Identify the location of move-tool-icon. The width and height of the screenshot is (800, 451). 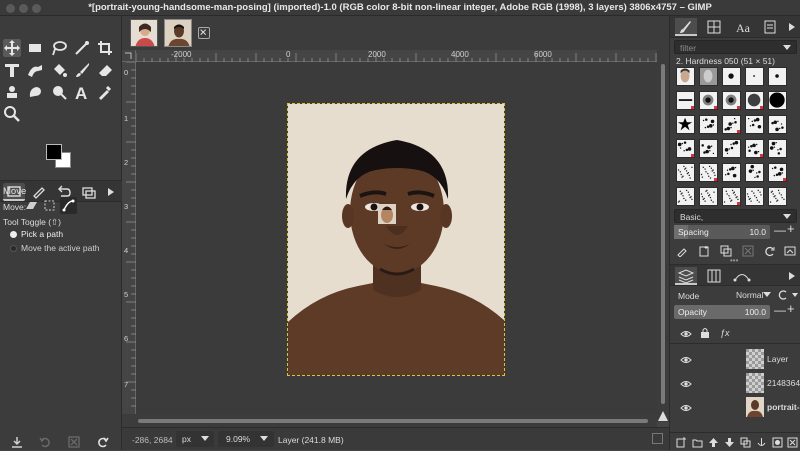
(12, 48).